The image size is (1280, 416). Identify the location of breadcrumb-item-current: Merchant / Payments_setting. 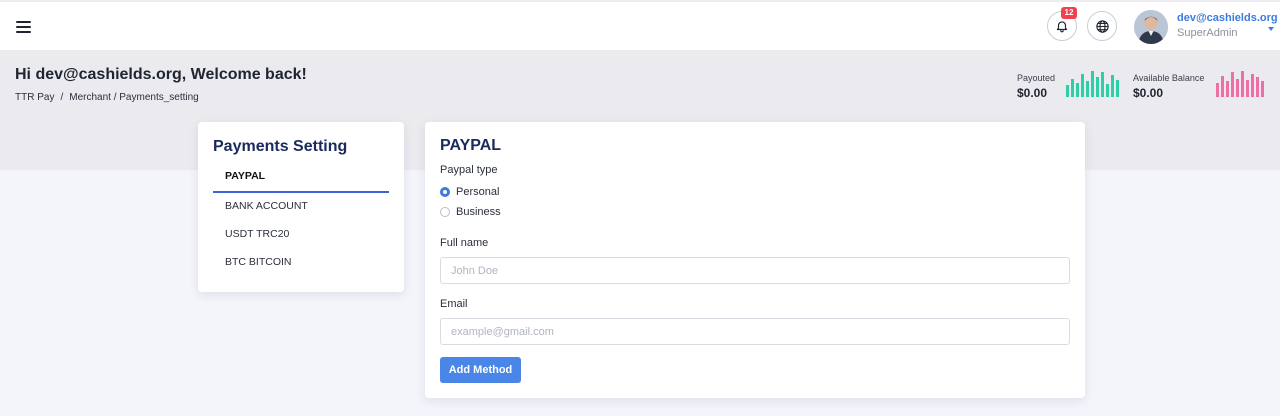
(134, 97).